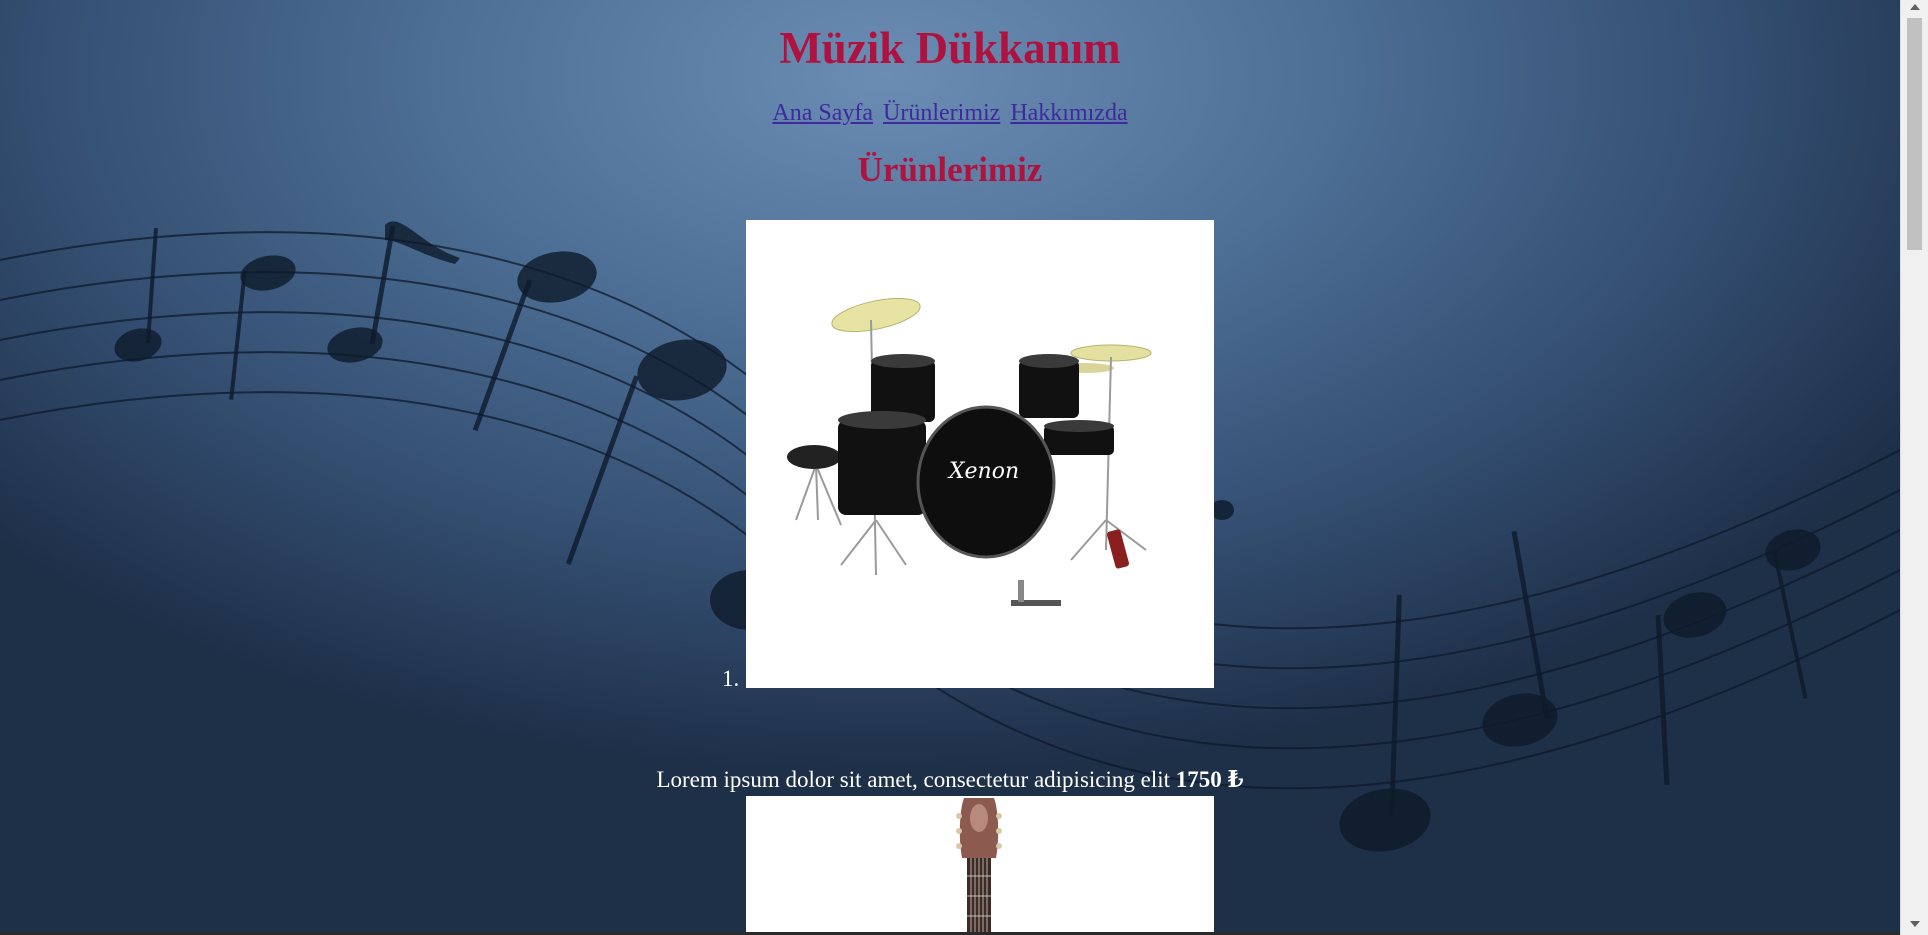  I want to click on nav-link-home: Ana Sayfa, so click(822, 113).